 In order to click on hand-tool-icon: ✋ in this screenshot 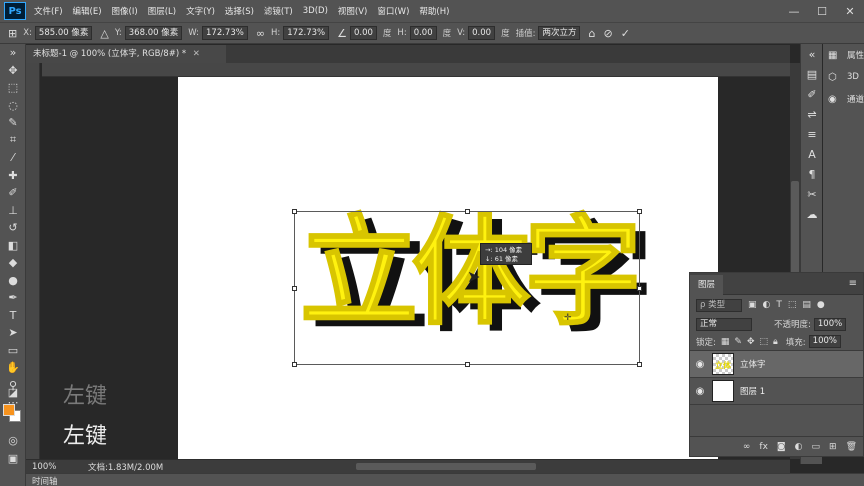, I will do `click(13, 368)`.